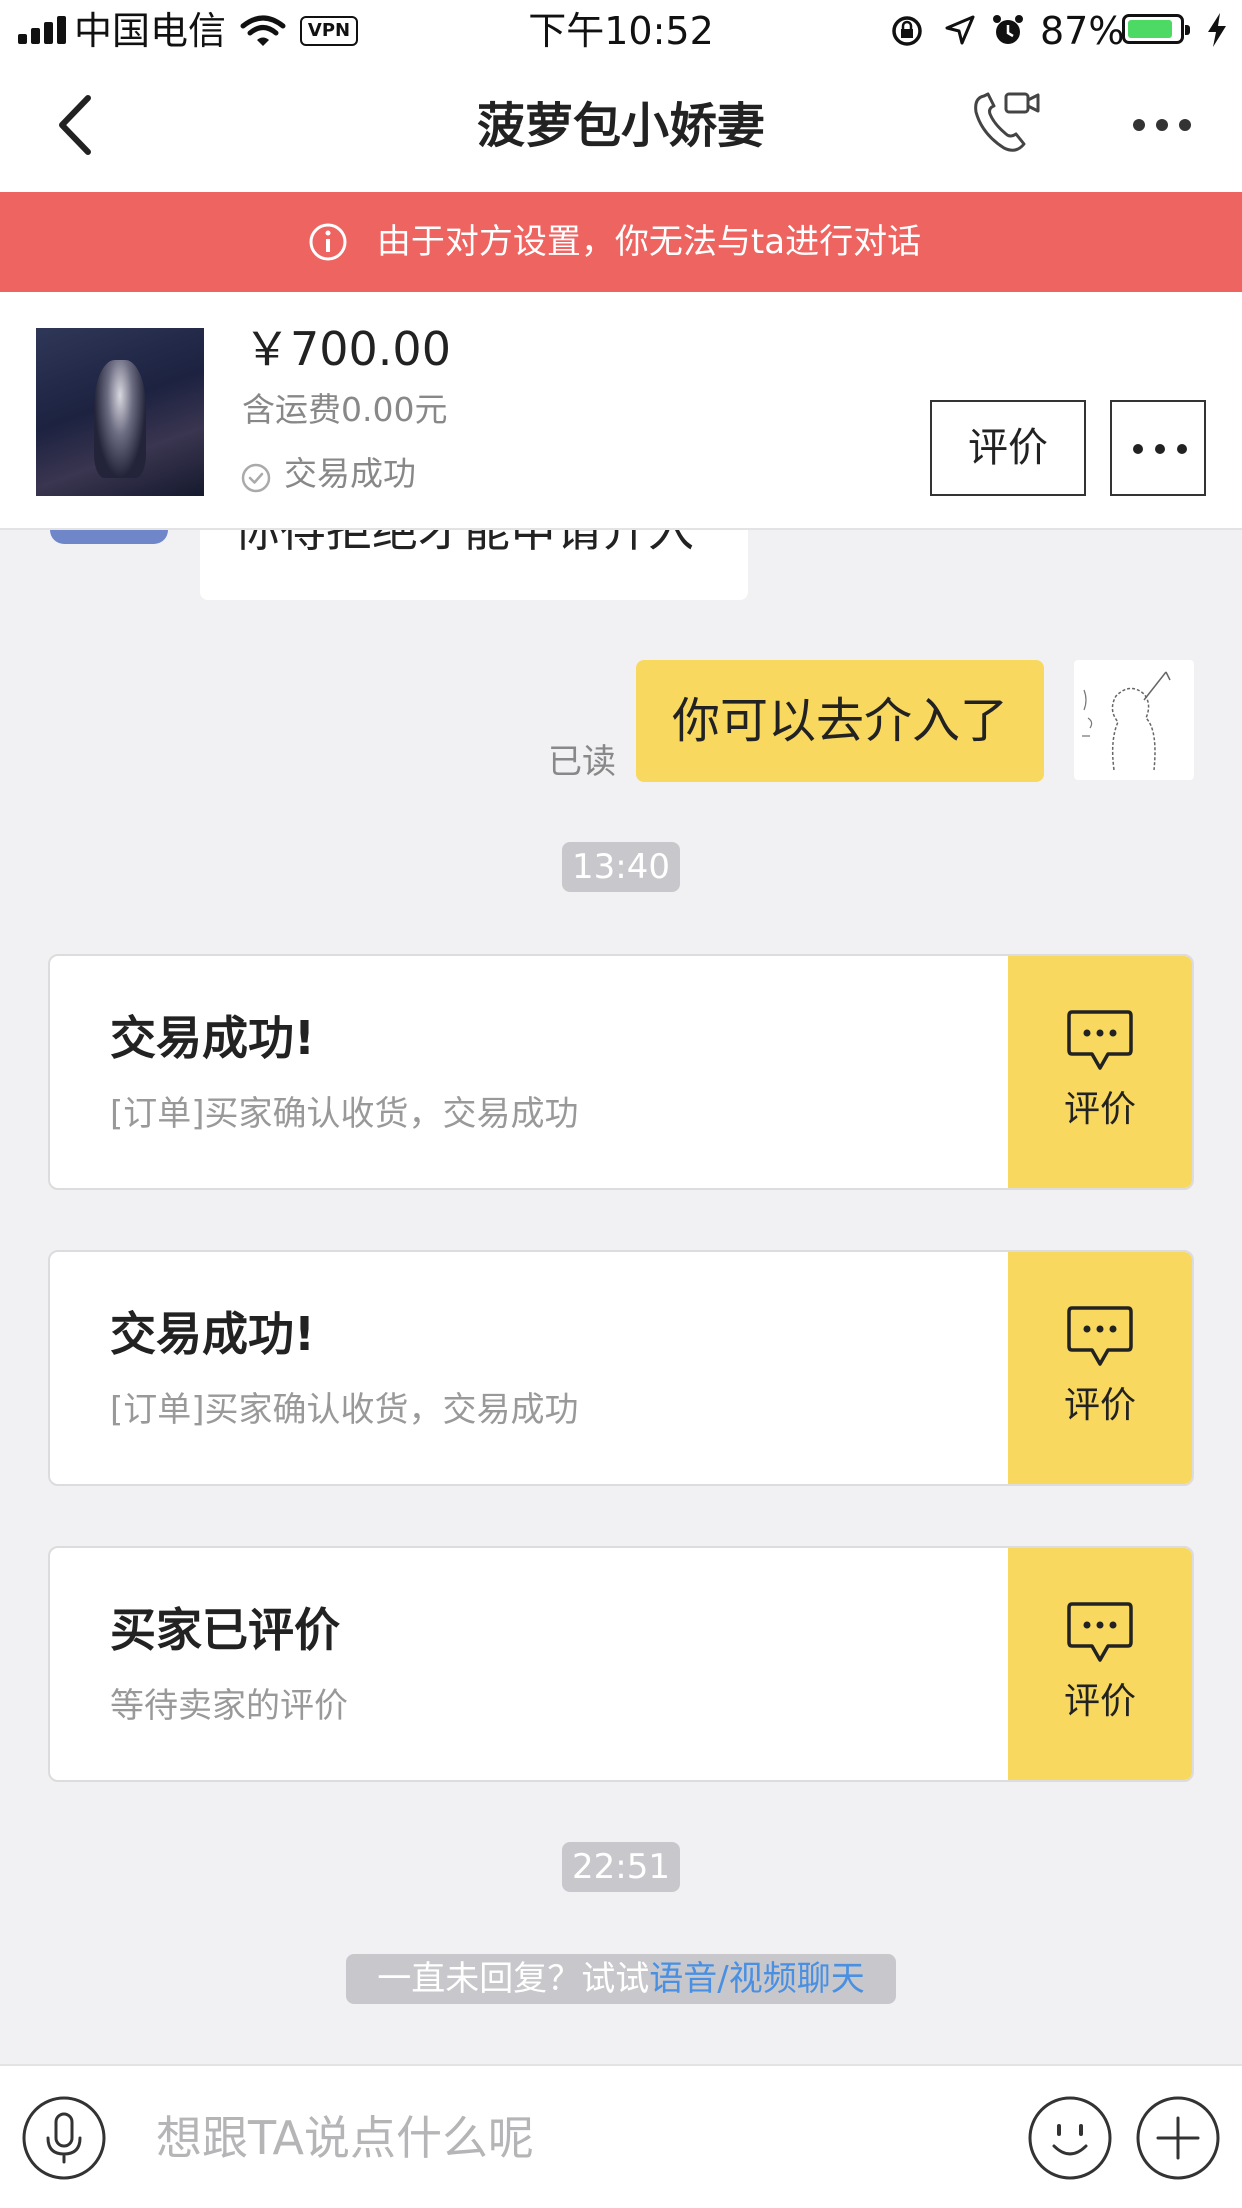 This screenshot has height=2208, width=1242. Describe the element at coordinates (621, 1664) in the screenshot. I see `review-card: 买家已评价 等待卖家的评价 评价` at that location.